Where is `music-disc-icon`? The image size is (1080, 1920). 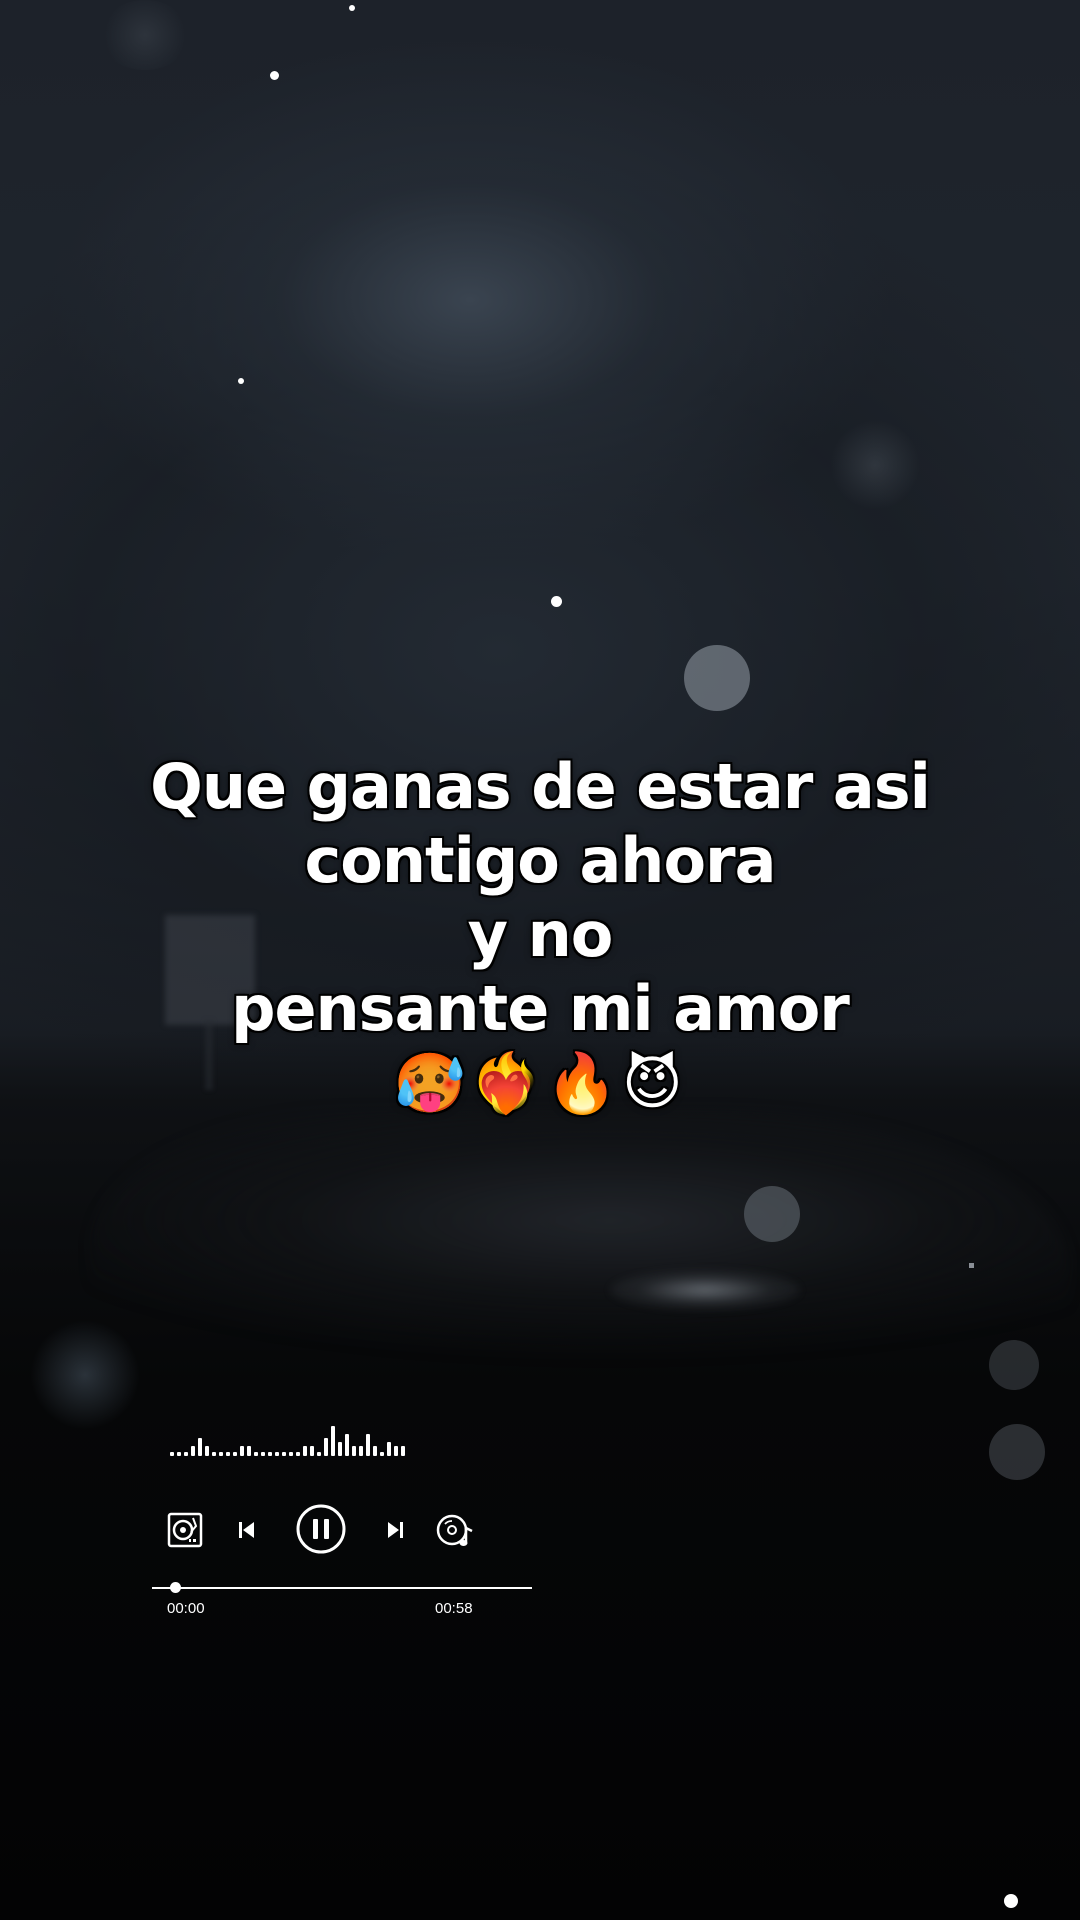
music-disc-icon is located at coordinates (455, 1531).